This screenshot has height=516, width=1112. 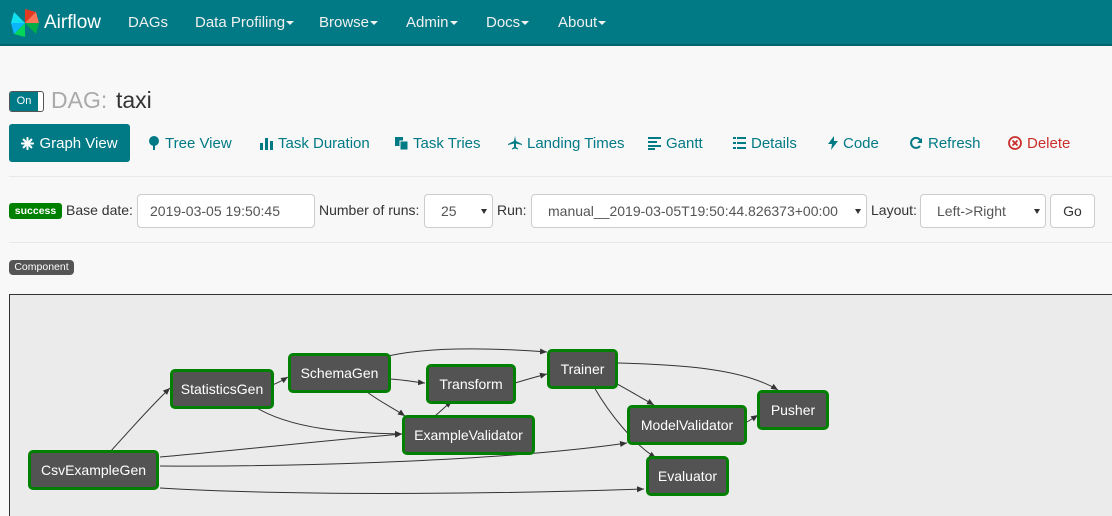 I want to click on task-node-modelvalidator: ModelValidator, so click(x=687, y=425).